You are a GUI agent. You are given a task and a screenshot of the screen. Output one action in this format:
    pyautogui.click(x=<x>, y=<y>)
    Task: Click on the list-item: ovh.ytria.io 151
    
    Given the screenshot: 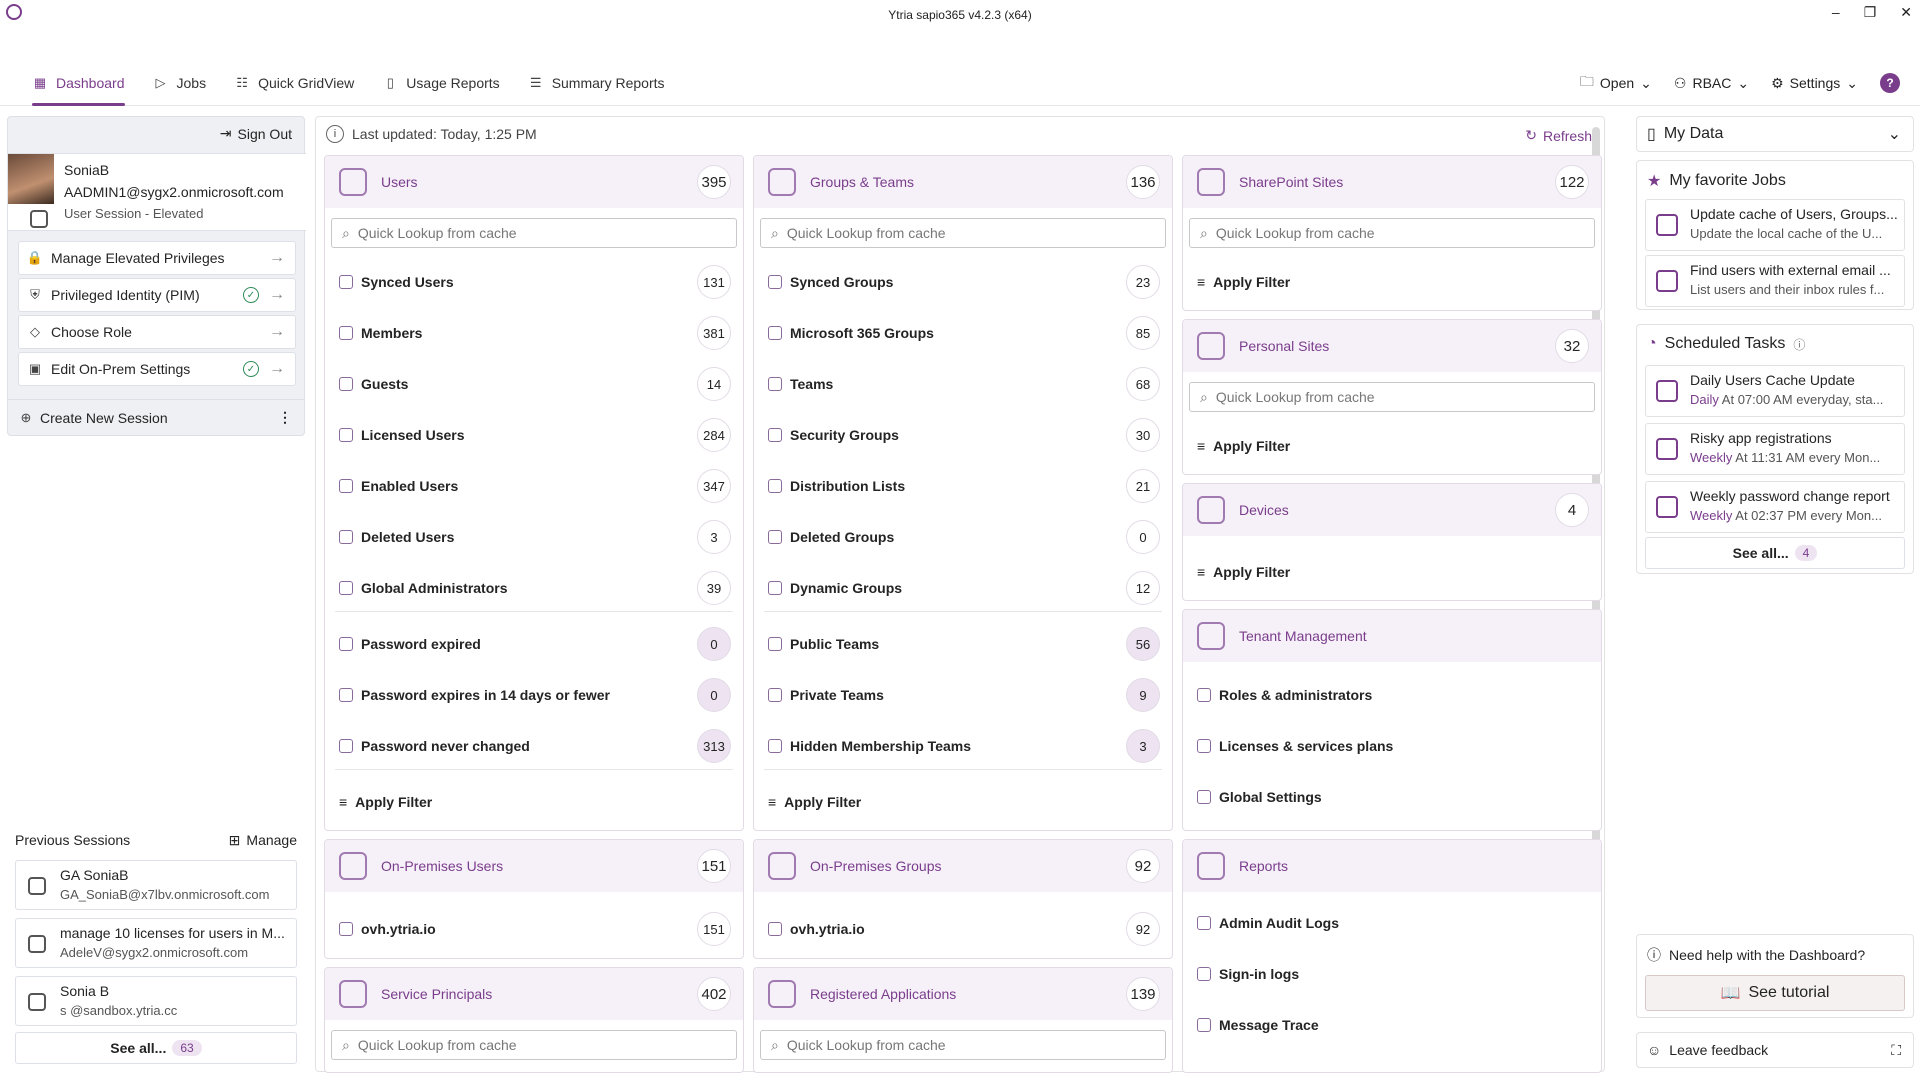 What is the action you would take?
    pyautogui.click(x=535, y=929)
    